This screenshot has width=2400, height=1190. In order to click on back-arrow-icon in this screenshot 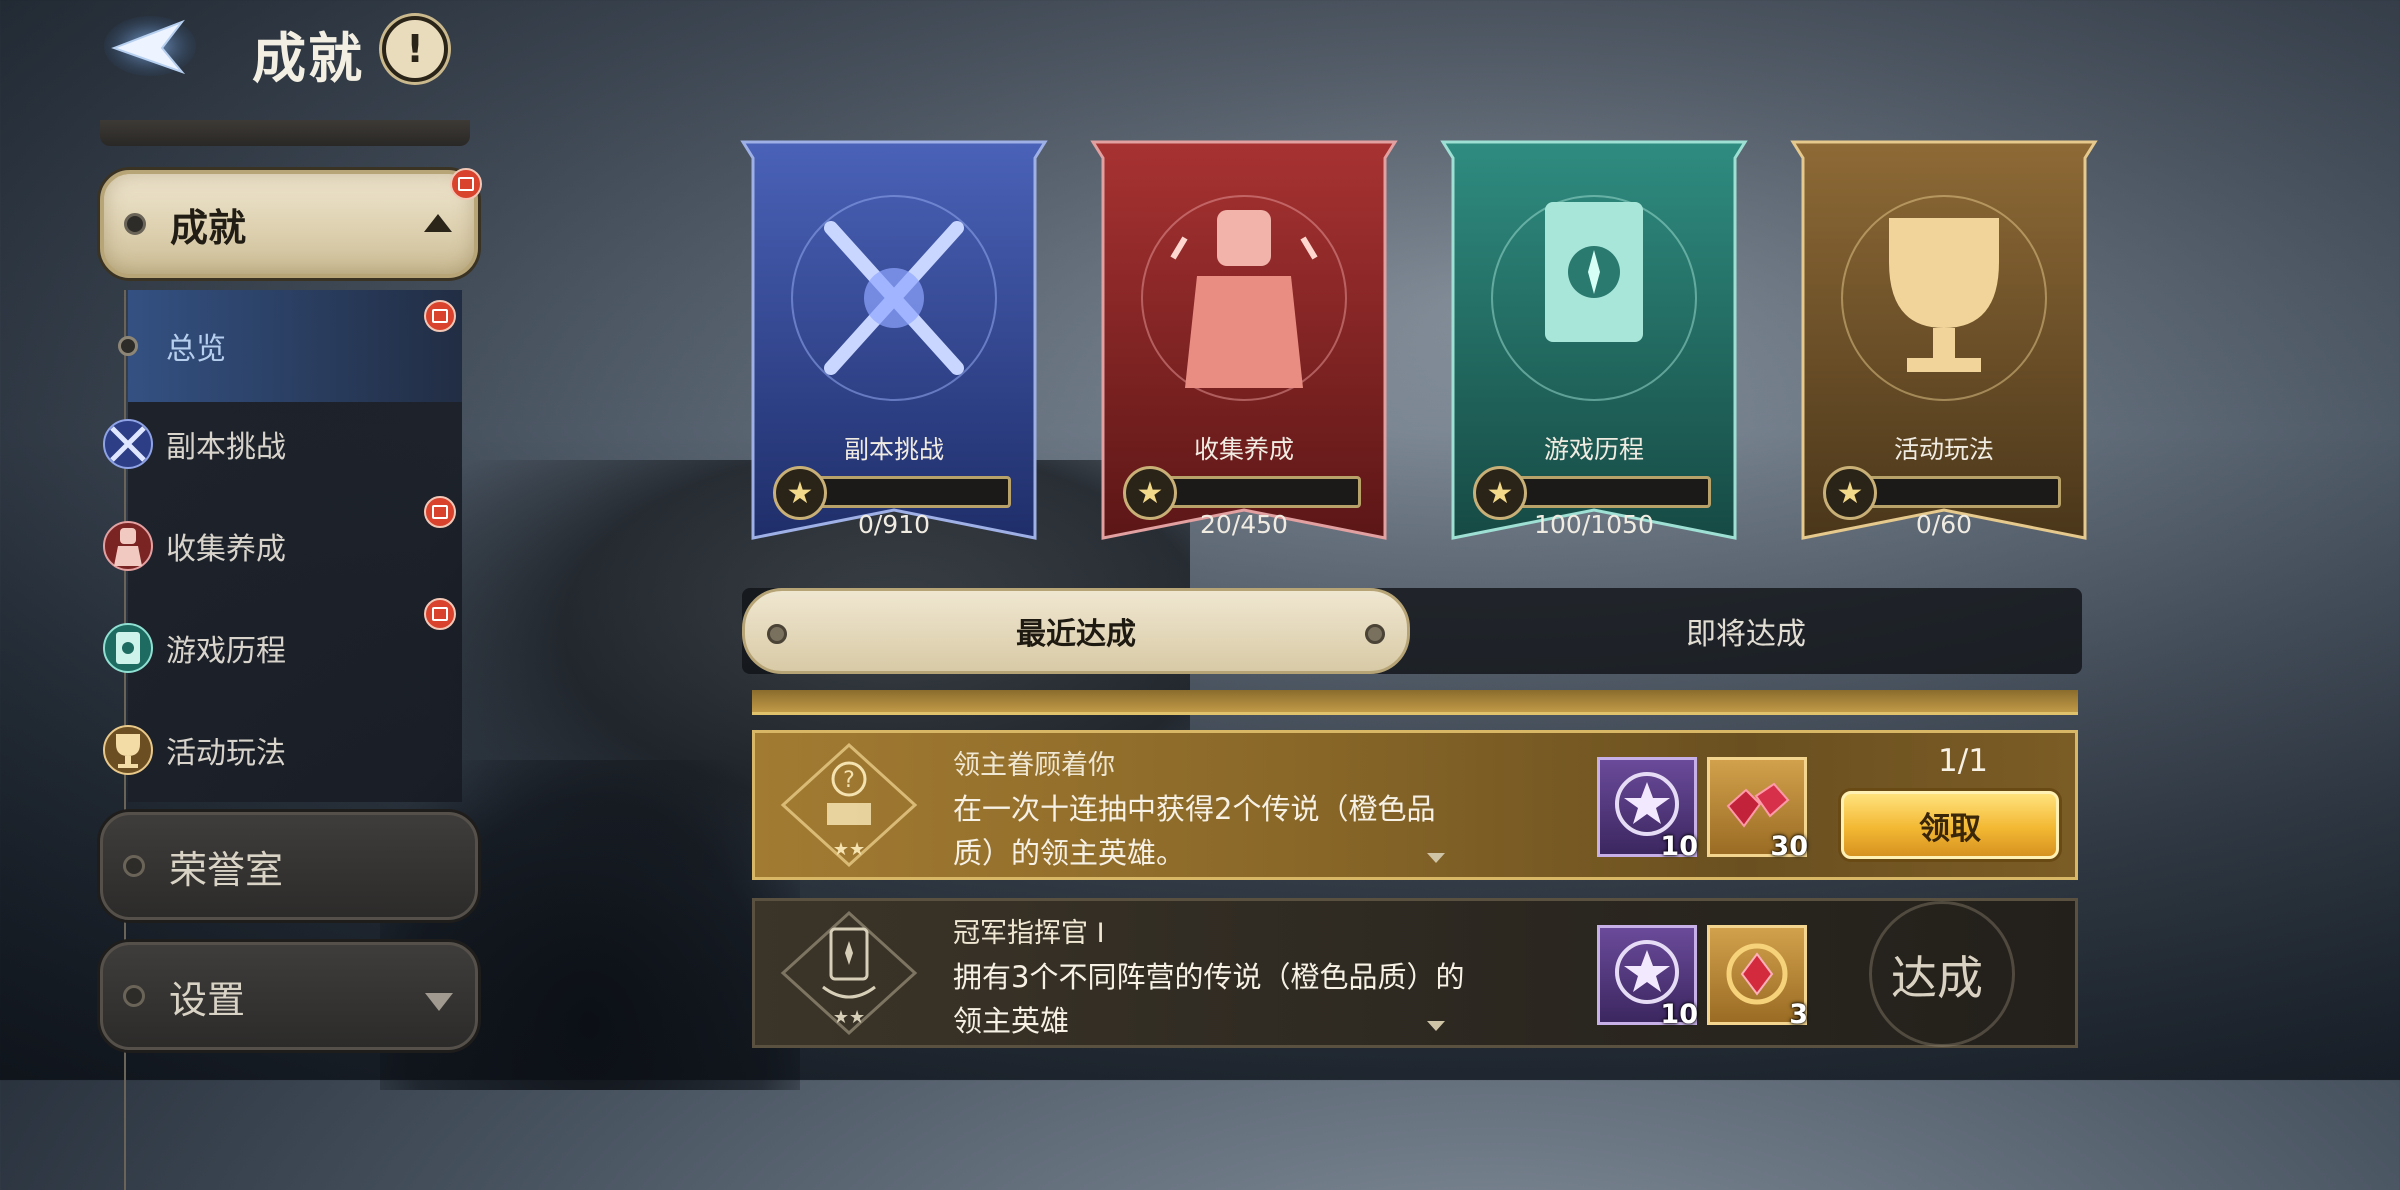, I will do `click(150, 46)`.